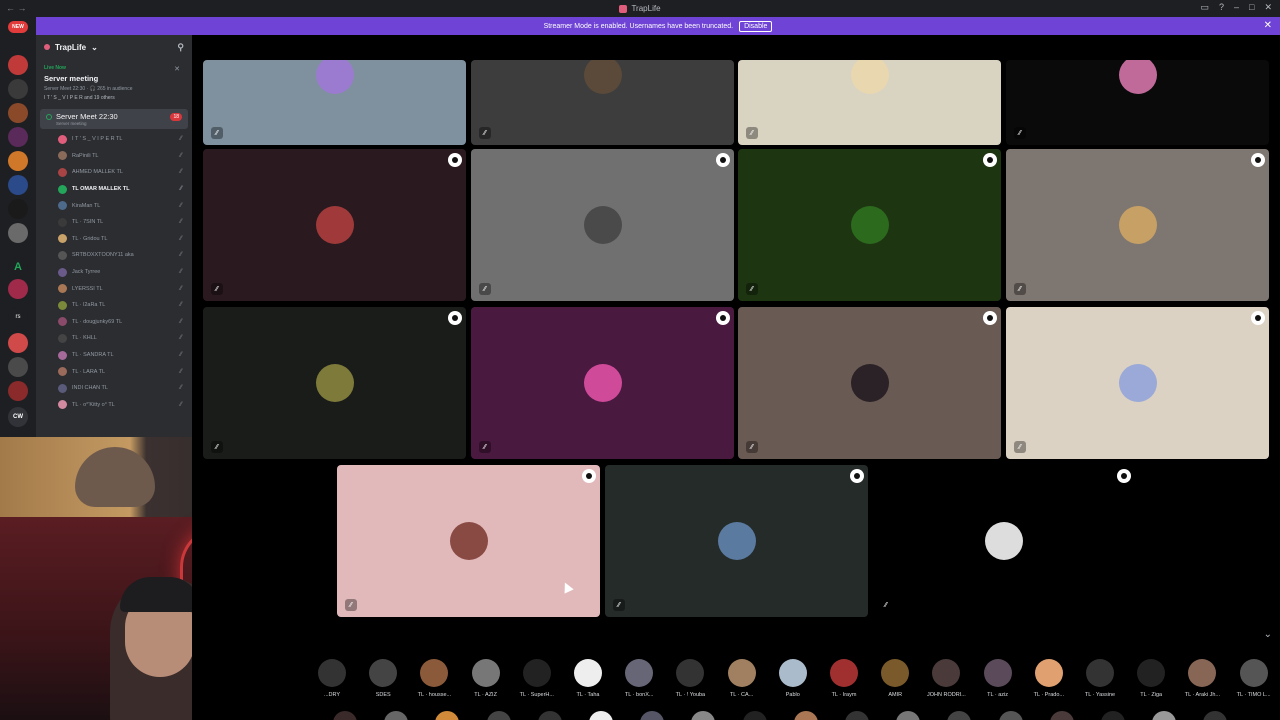  I want to click on audience-member: Pablo, so click(793, 678).